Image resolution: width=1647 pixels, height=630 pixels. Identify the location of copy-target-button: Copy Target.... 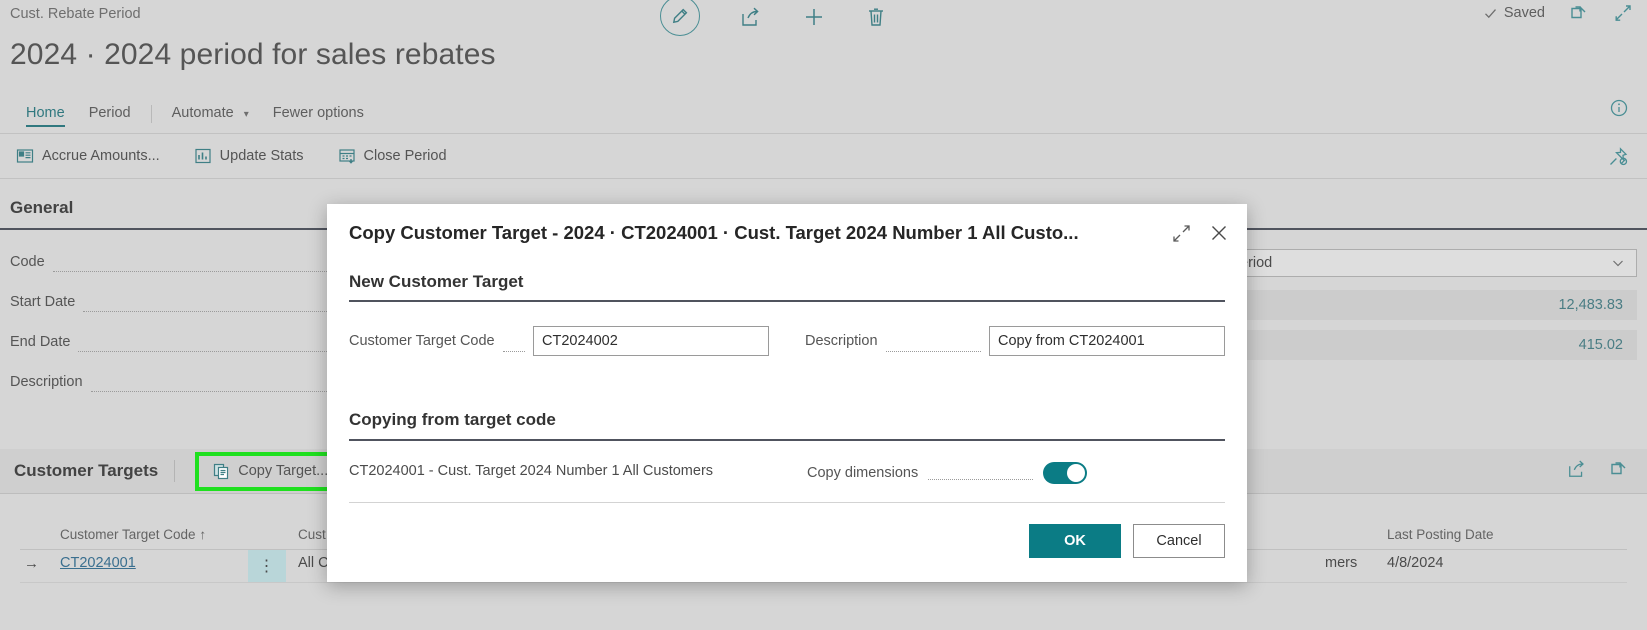
(270, 471).